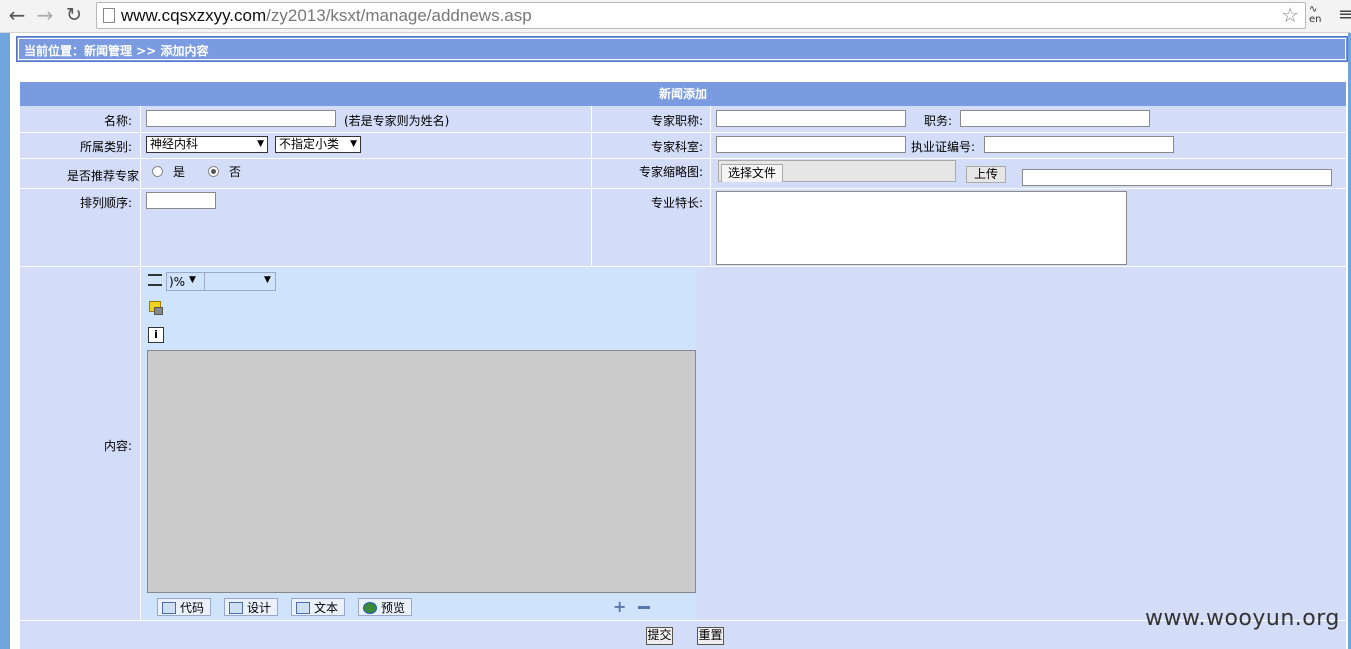  What do you see at coordinates (174, 144) in the screenshot?
I see `category-value: 神经内科` at bounding box center [174, 144].